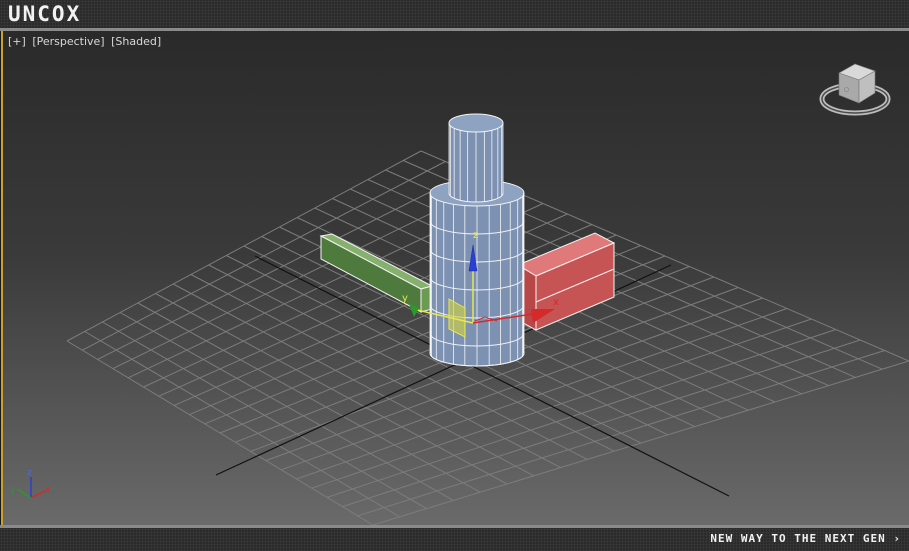 The height and width of the screenshot is (551, 909). I want to click on small-cylinder-top, so click(476, 123).